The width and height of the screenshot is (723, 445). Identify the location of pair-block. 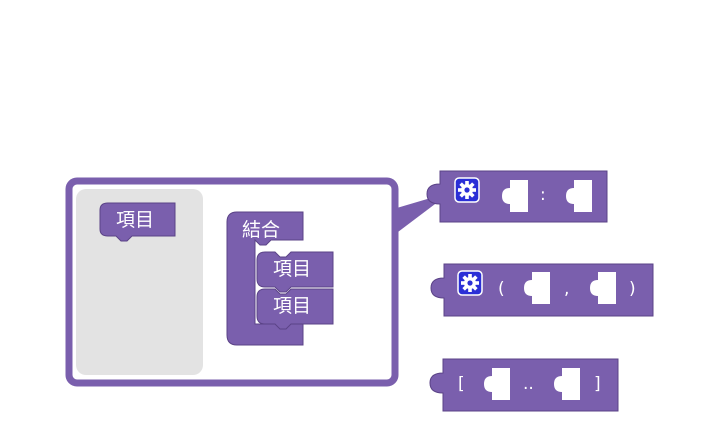
(517, 196).